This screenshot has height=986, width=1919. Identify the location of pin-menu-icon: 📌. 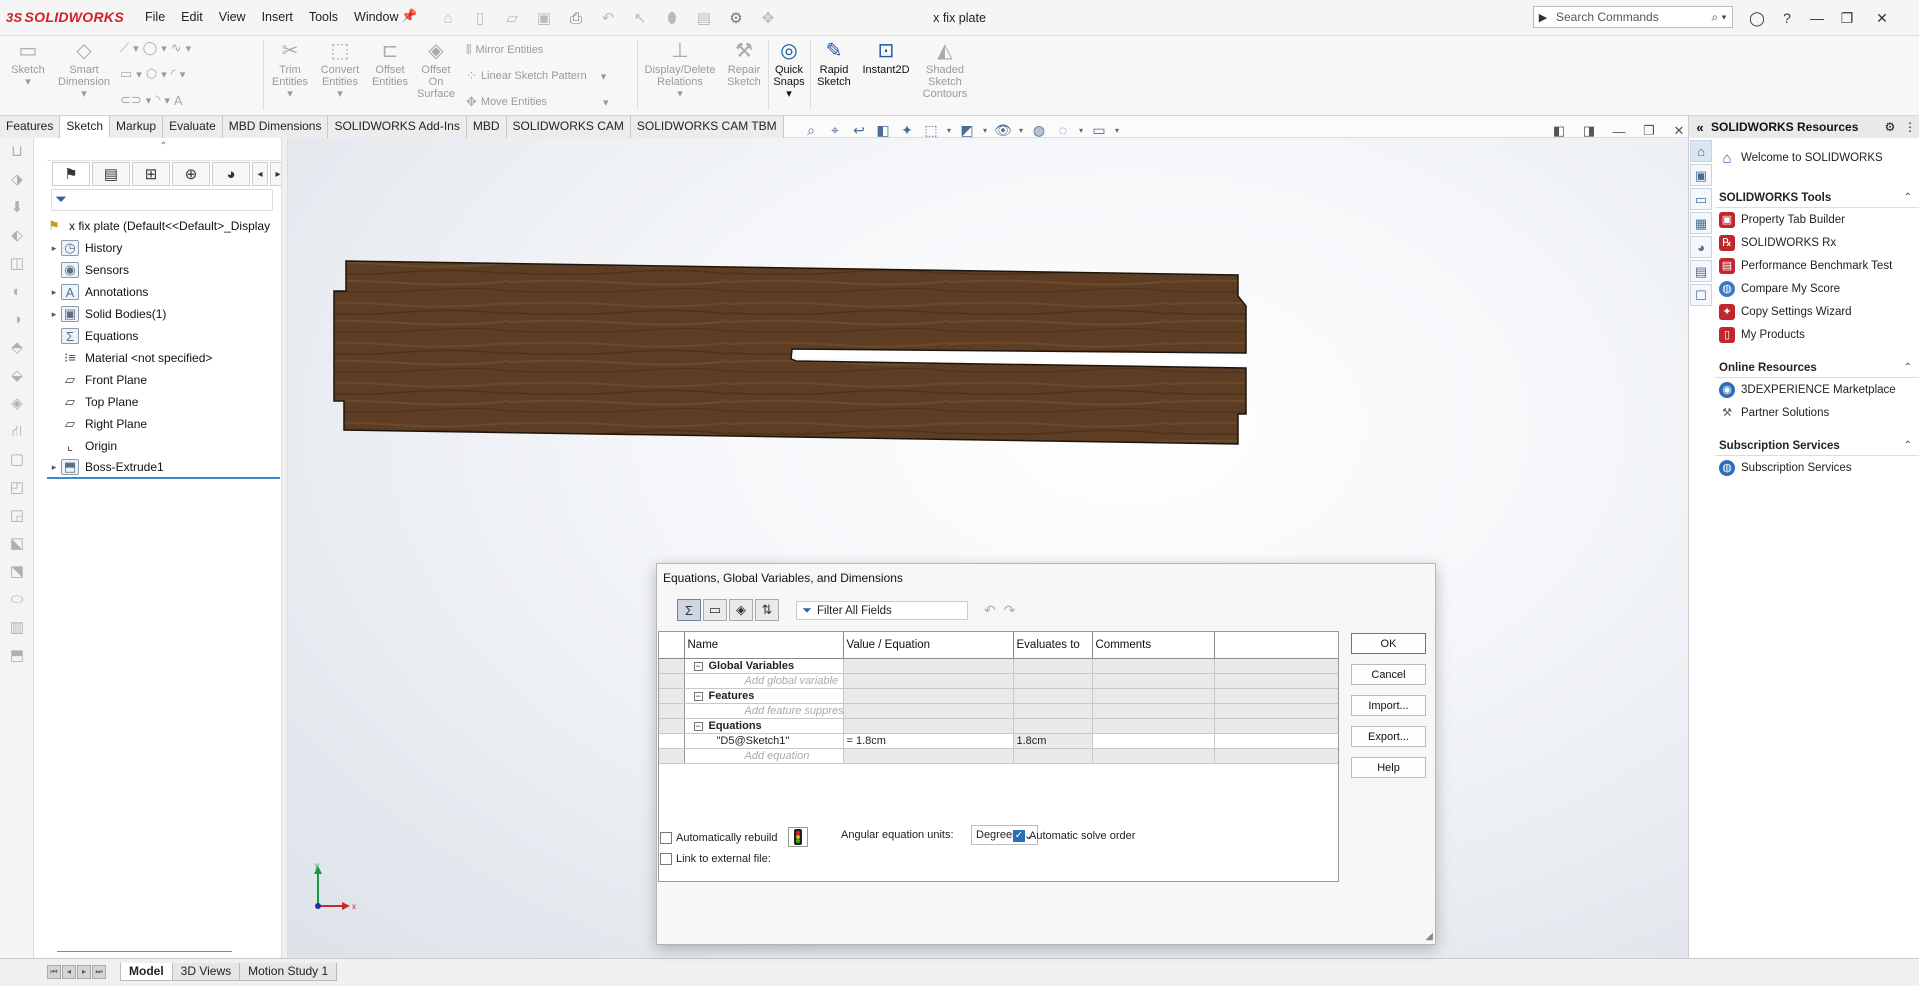
(409, 16).